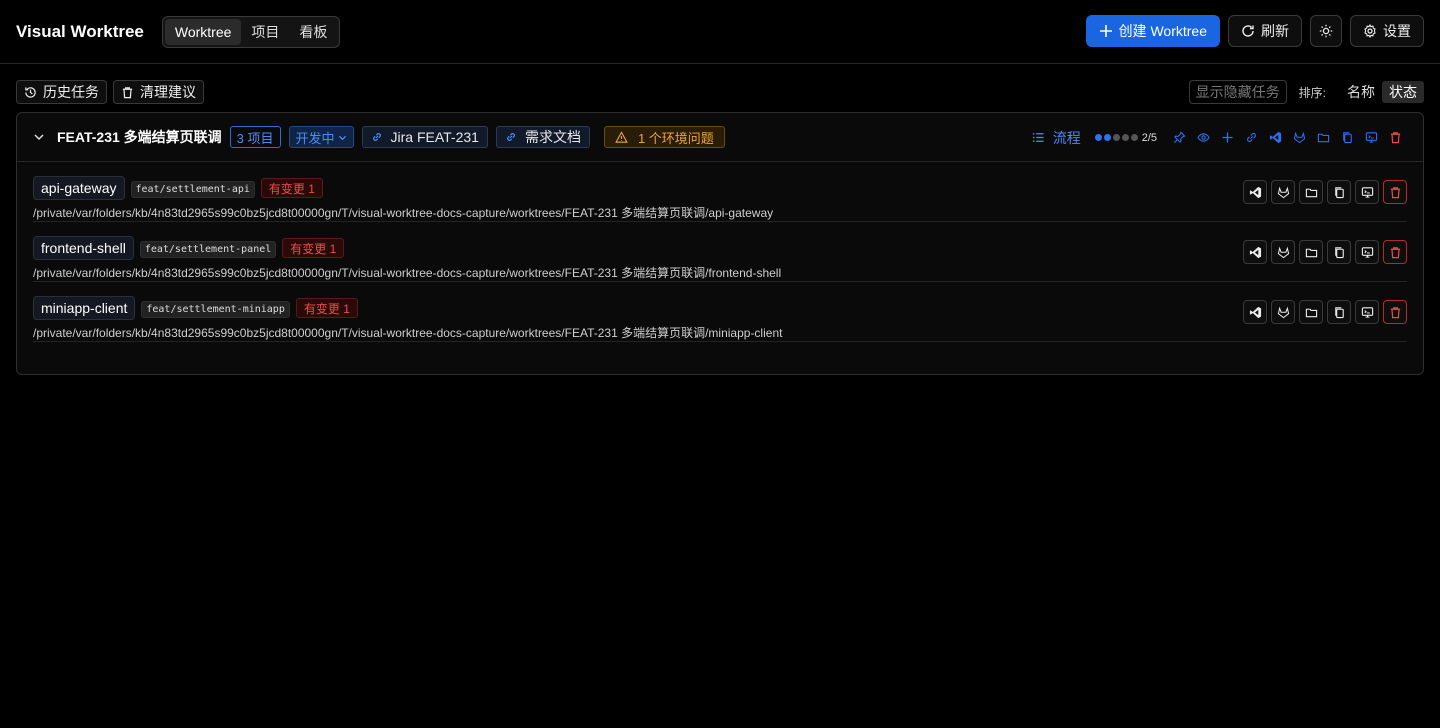  Describe the element at coordinates (71, 92) in the screenshot. I see `history-tasks-label: 历史任务` at that location.